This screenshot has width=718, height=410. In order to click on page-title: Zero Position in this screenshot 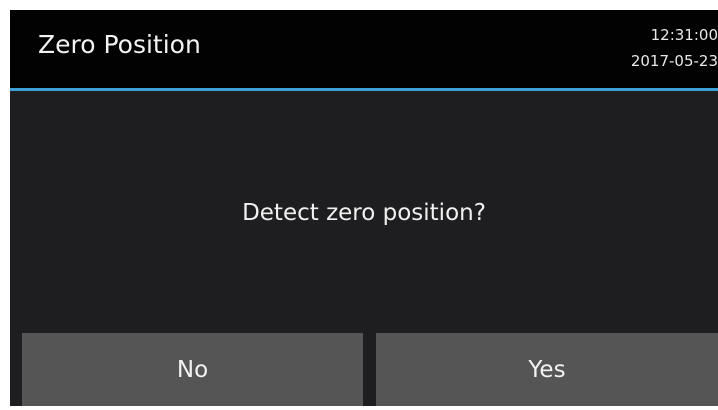, I will do `click(119, 44)`.